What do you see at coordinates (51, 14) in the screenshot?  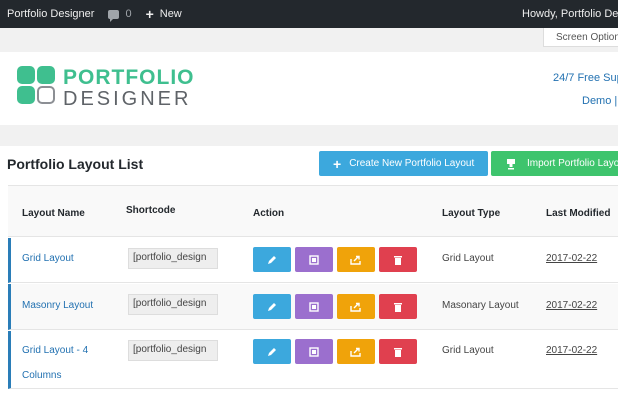 I see `site-name-label: Portfolio Designer` at bounding box center [51, 14].